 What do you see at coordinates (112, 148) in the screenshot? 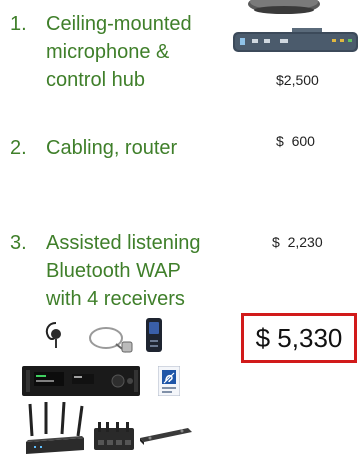
I see `item-2-line-1: Cabling, router` at bounding box center [112, 148].